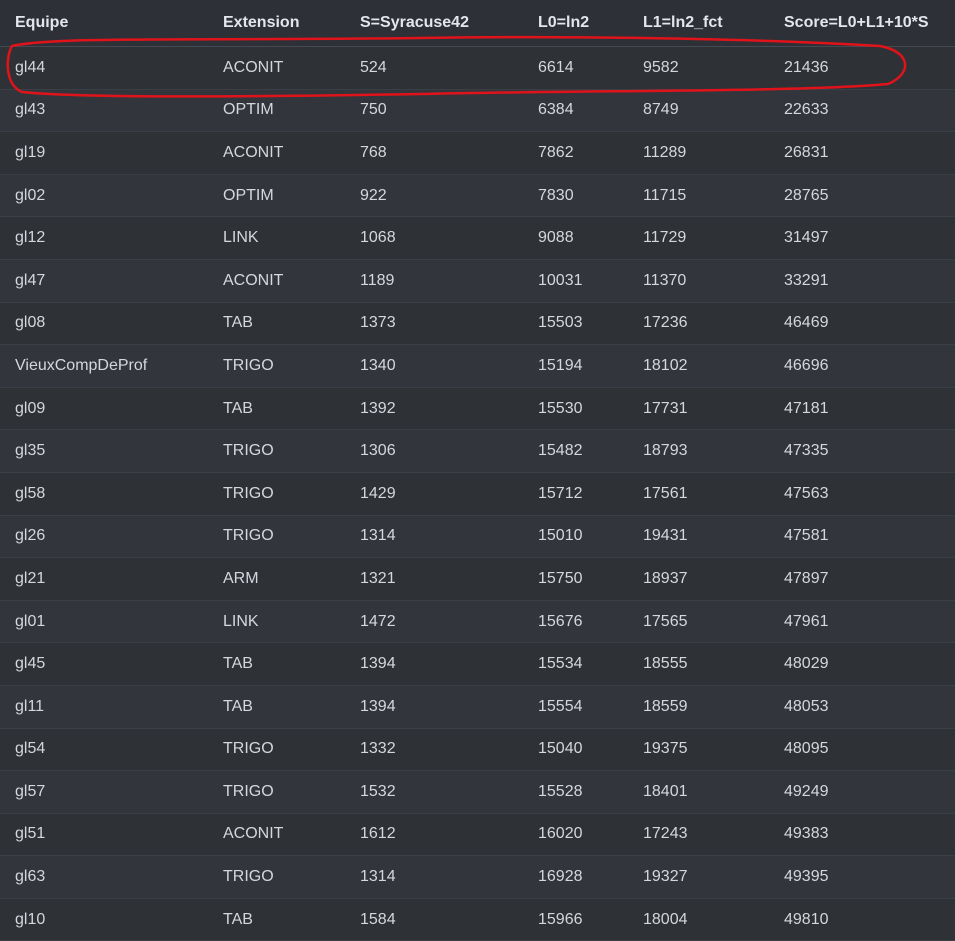 The height and width of the screenshot is (941, 955). What do you see at coordinates (373, 110) in the screenshot?
I see `cell-syracuse: 750` at bounding box center [373, 110].